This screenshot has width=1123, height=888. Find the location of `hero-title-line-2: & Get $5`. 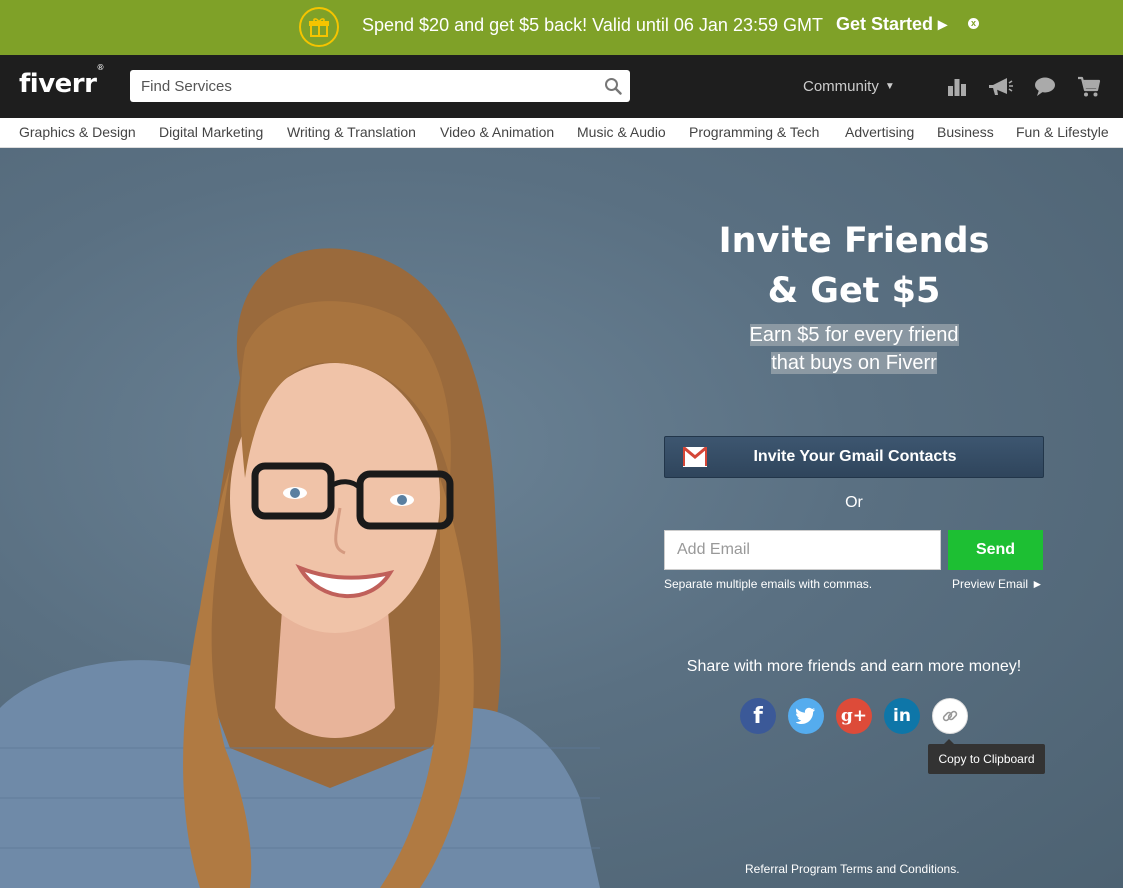

hero-title-line-2: & Get $5 is located at coordinates (854, 291).